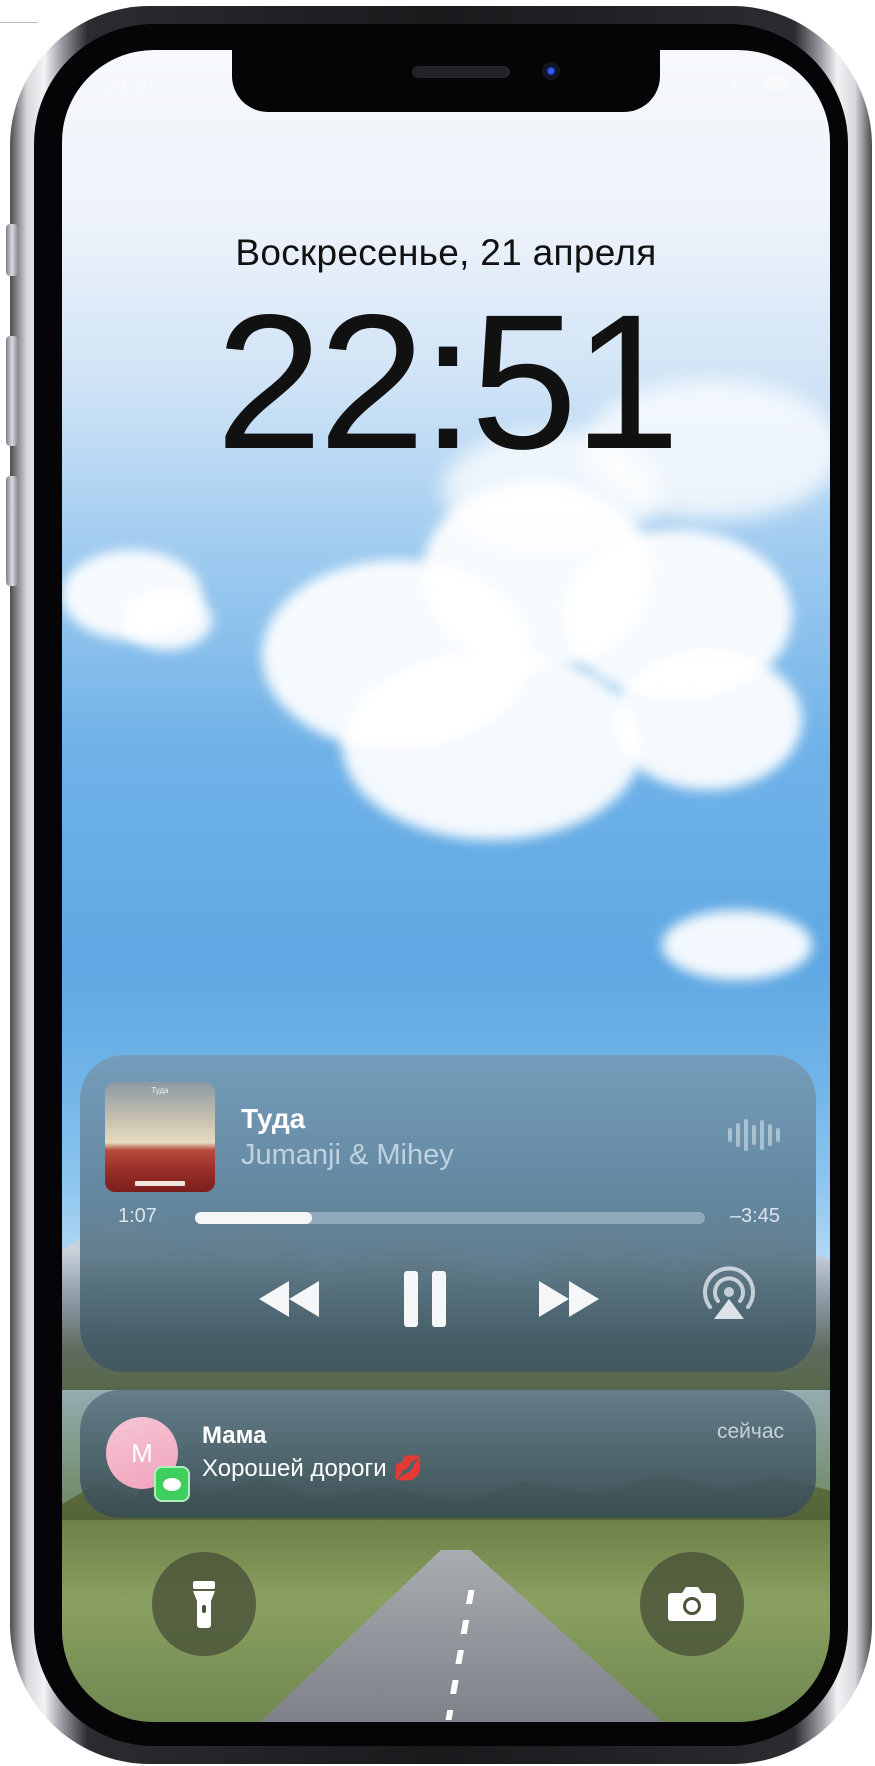  What do you see at coordinates (447, 381) in the screenshot?
I see `lock-time: 22:51` at bounding box center [447, 381].